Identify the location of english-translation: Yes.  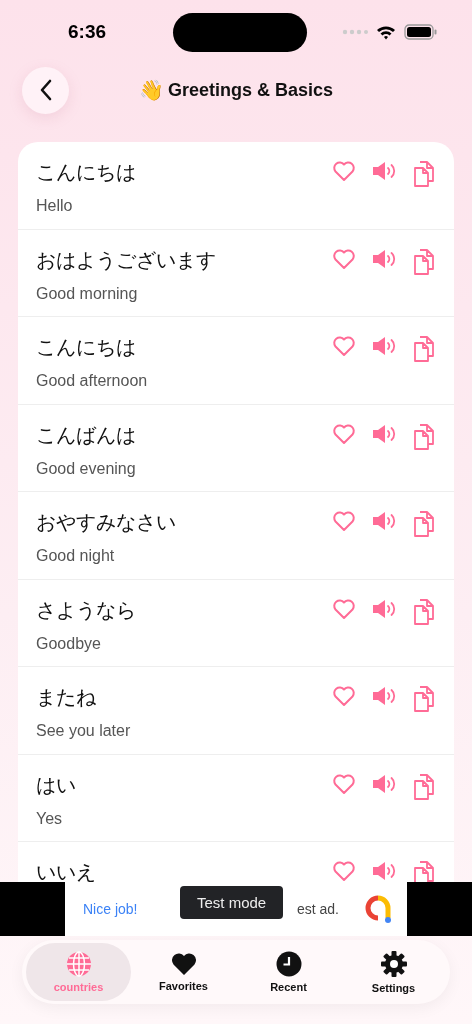
(50, 818).